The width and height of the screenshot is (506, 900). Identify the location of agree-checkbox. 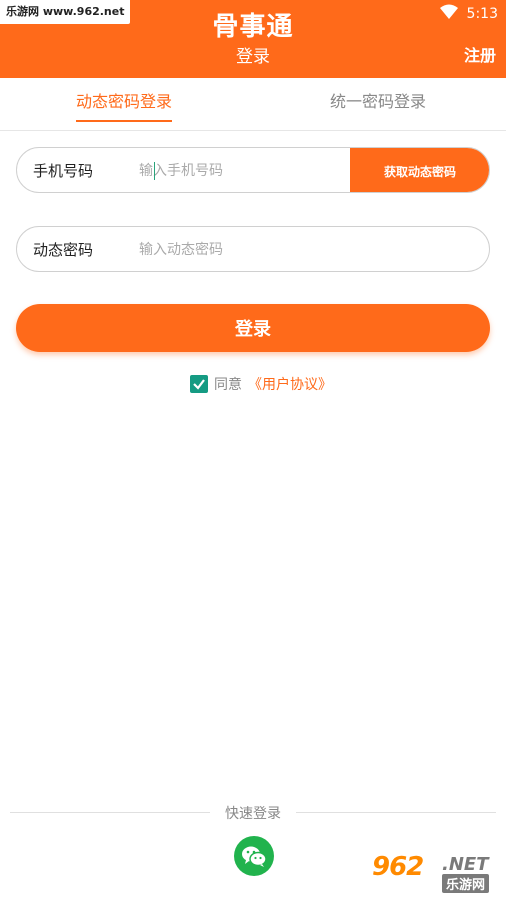
(199, 384).